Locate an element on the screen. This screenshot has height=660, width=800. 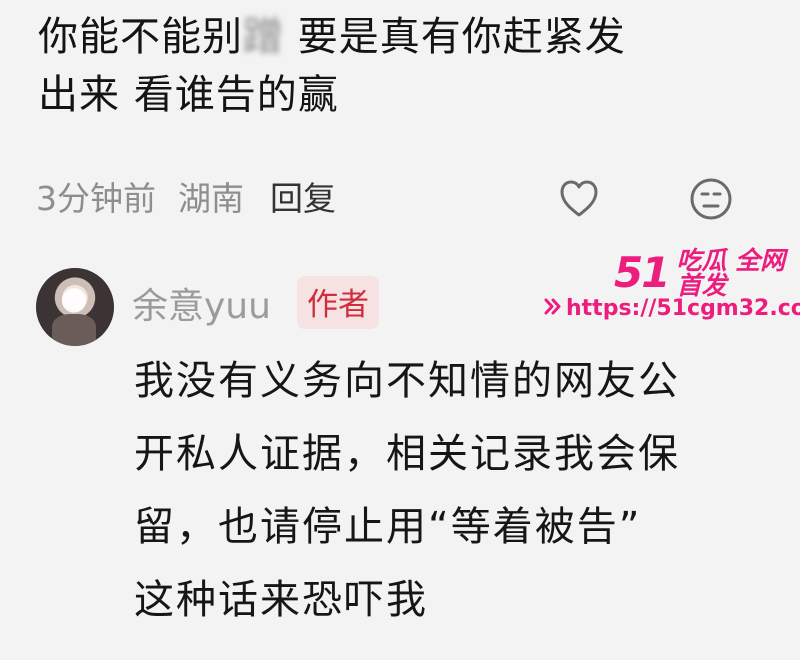
watermark-label: 吃瓜 全网首发 is located at coordinates (731, 273).